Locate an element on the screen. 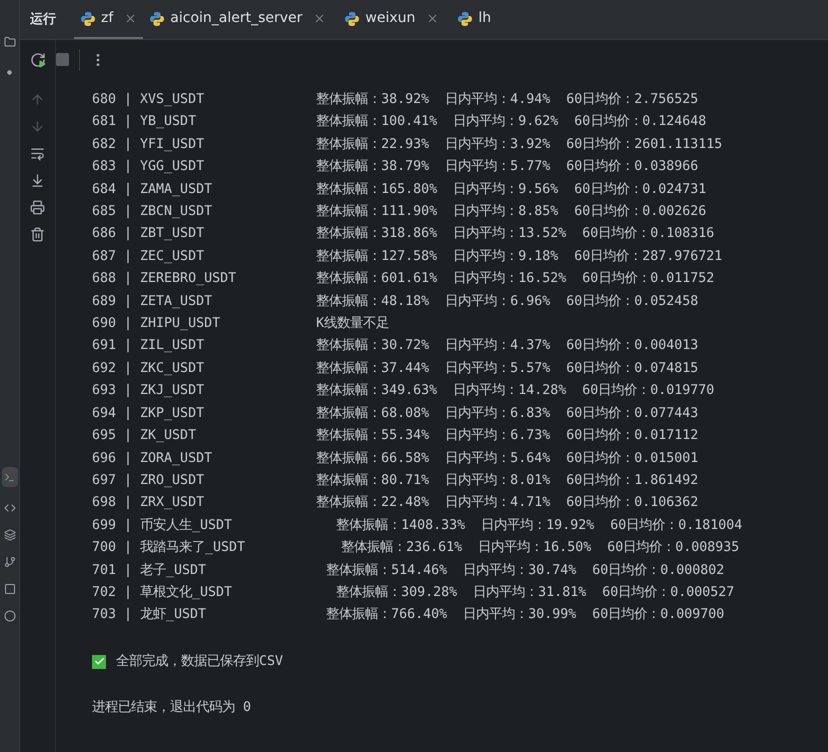 This screenshot has width=828, height=752. run-tab: aicoin_alert_server is located at coordinates (237, 19).